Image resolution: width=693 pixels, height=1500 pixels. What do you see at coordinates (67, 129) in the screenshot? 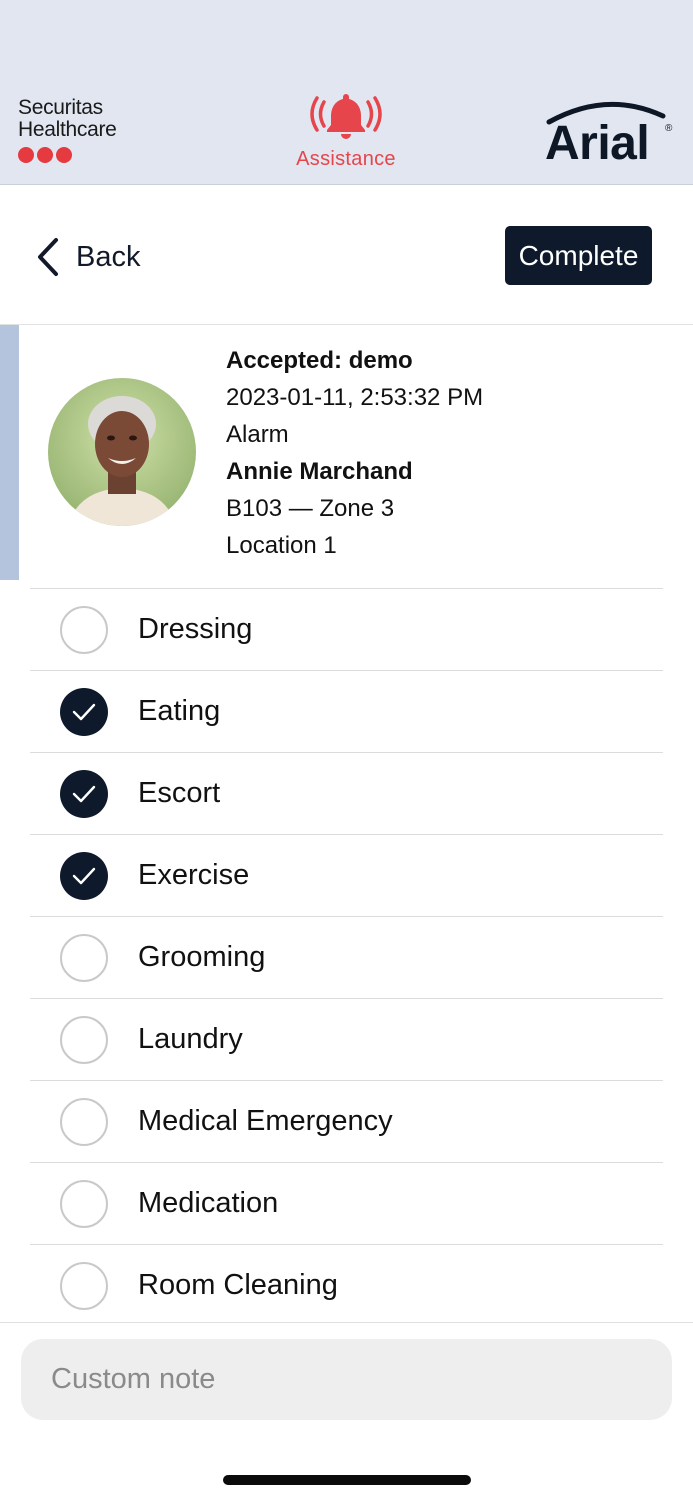
I see `brand-left-line2: Healthcare` at bounding box center [67, 129].